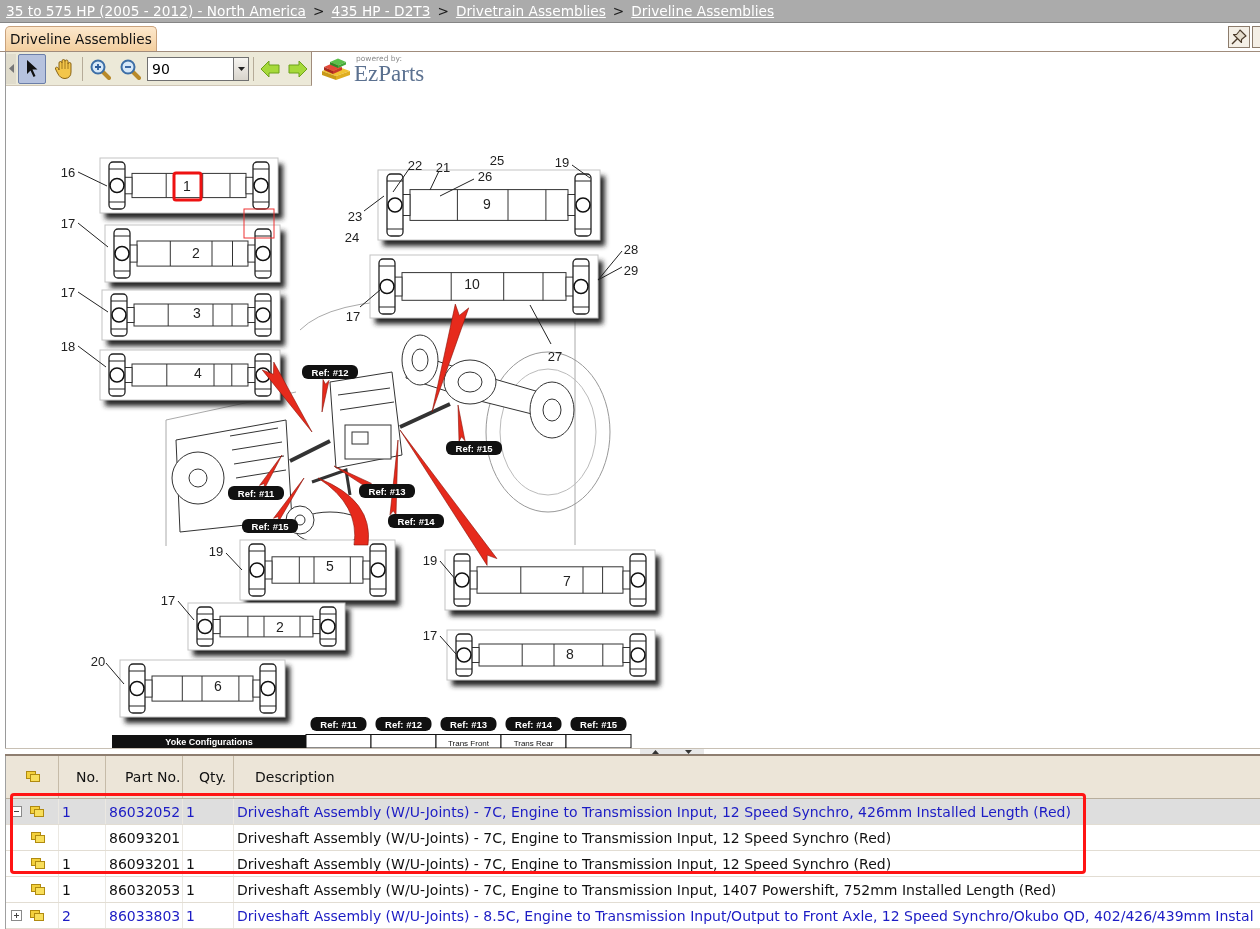 The image size is (1260, 929). I want to click on shaft-number: 1, so click(187, 186).